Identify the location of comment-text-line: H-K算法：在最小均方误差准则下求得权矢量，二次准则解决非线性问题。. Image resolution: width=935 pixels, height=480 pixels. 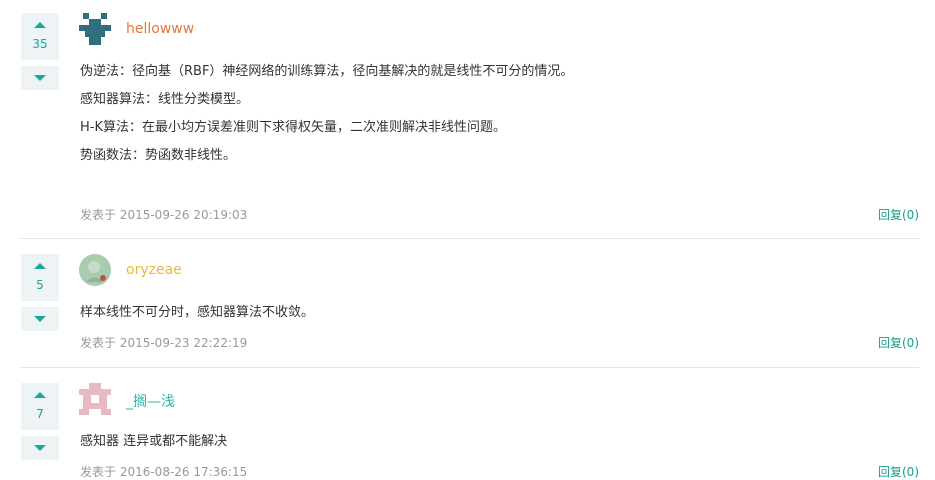
(293, 127).